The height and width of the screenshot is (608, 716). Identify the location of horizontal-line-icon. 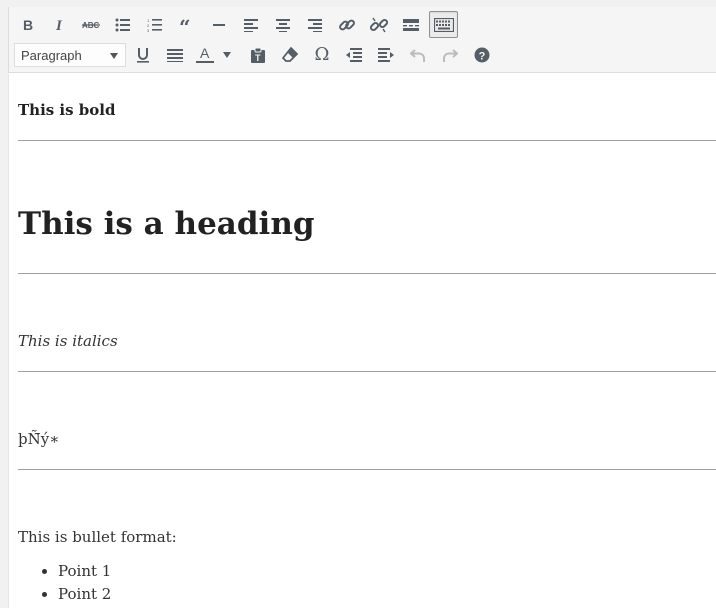
(219, 25).